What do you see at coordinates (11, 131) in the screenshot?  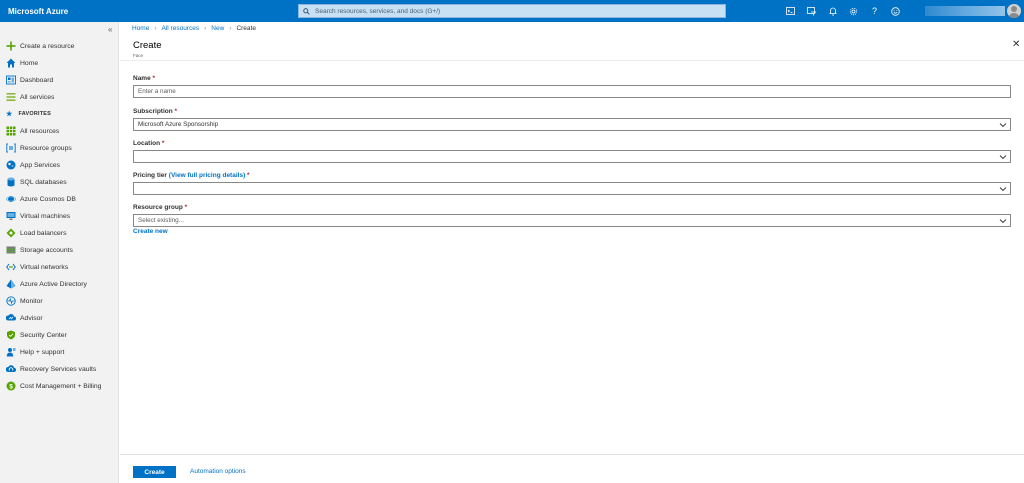 I see `all-resources-icon` at bounding box center [11, 131].